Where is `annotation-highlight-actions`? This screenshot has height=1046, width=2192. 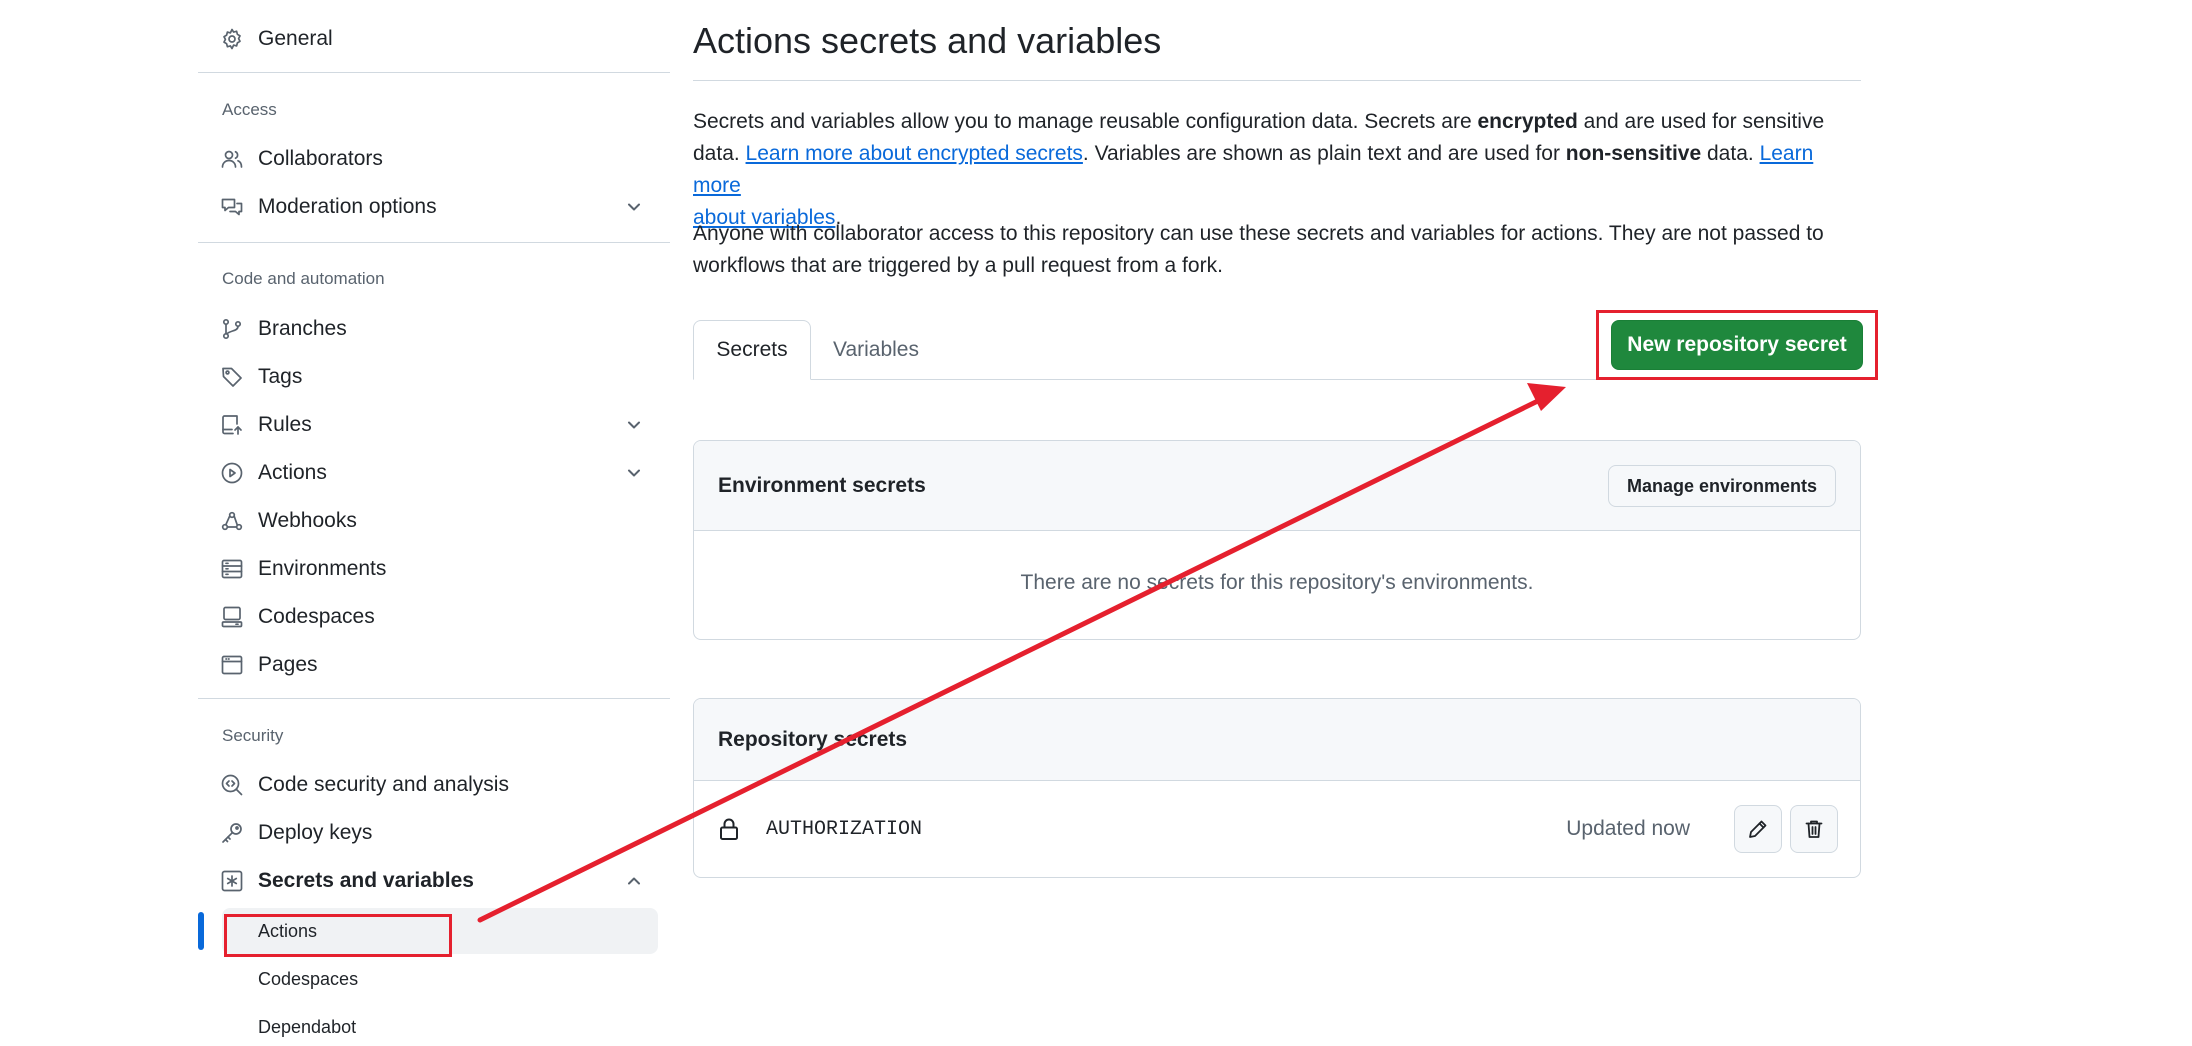
annotation-highlight-actions is located at coordinates (338, 935).